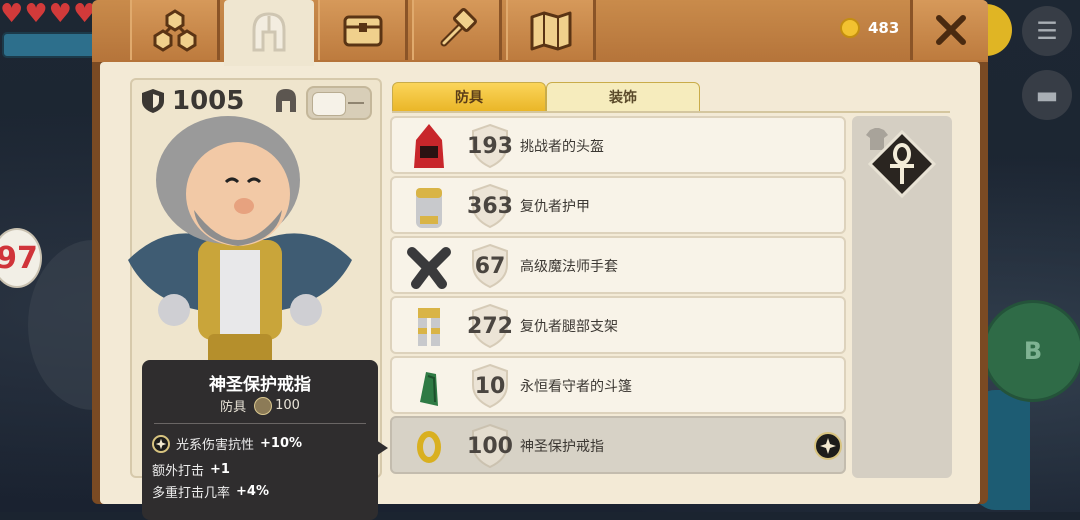 The height and width of the screenshot is (520, 1080). I want to click on tooltip-subtitle: 防具 100, so click(260, 405).